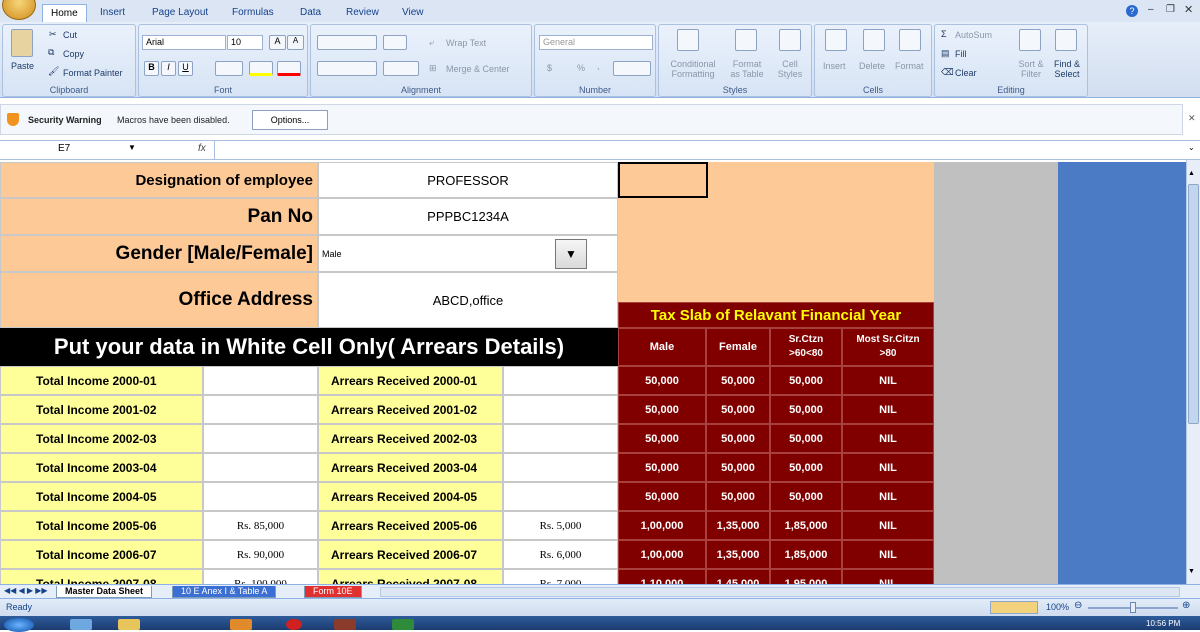  Describe the element at coordinates (70, 35) in the screenshot. I see `cut-button: Cut` at that location.